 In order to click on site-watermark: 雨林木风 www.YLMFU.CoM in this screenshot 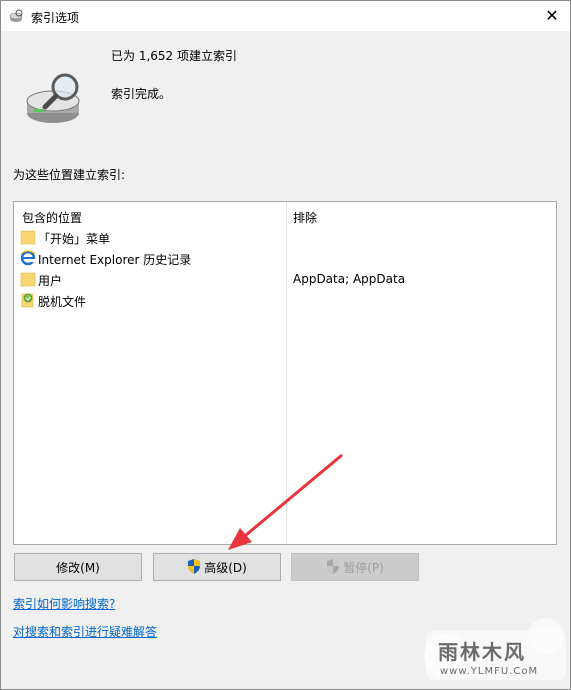, I will do `click(493, 653)`.